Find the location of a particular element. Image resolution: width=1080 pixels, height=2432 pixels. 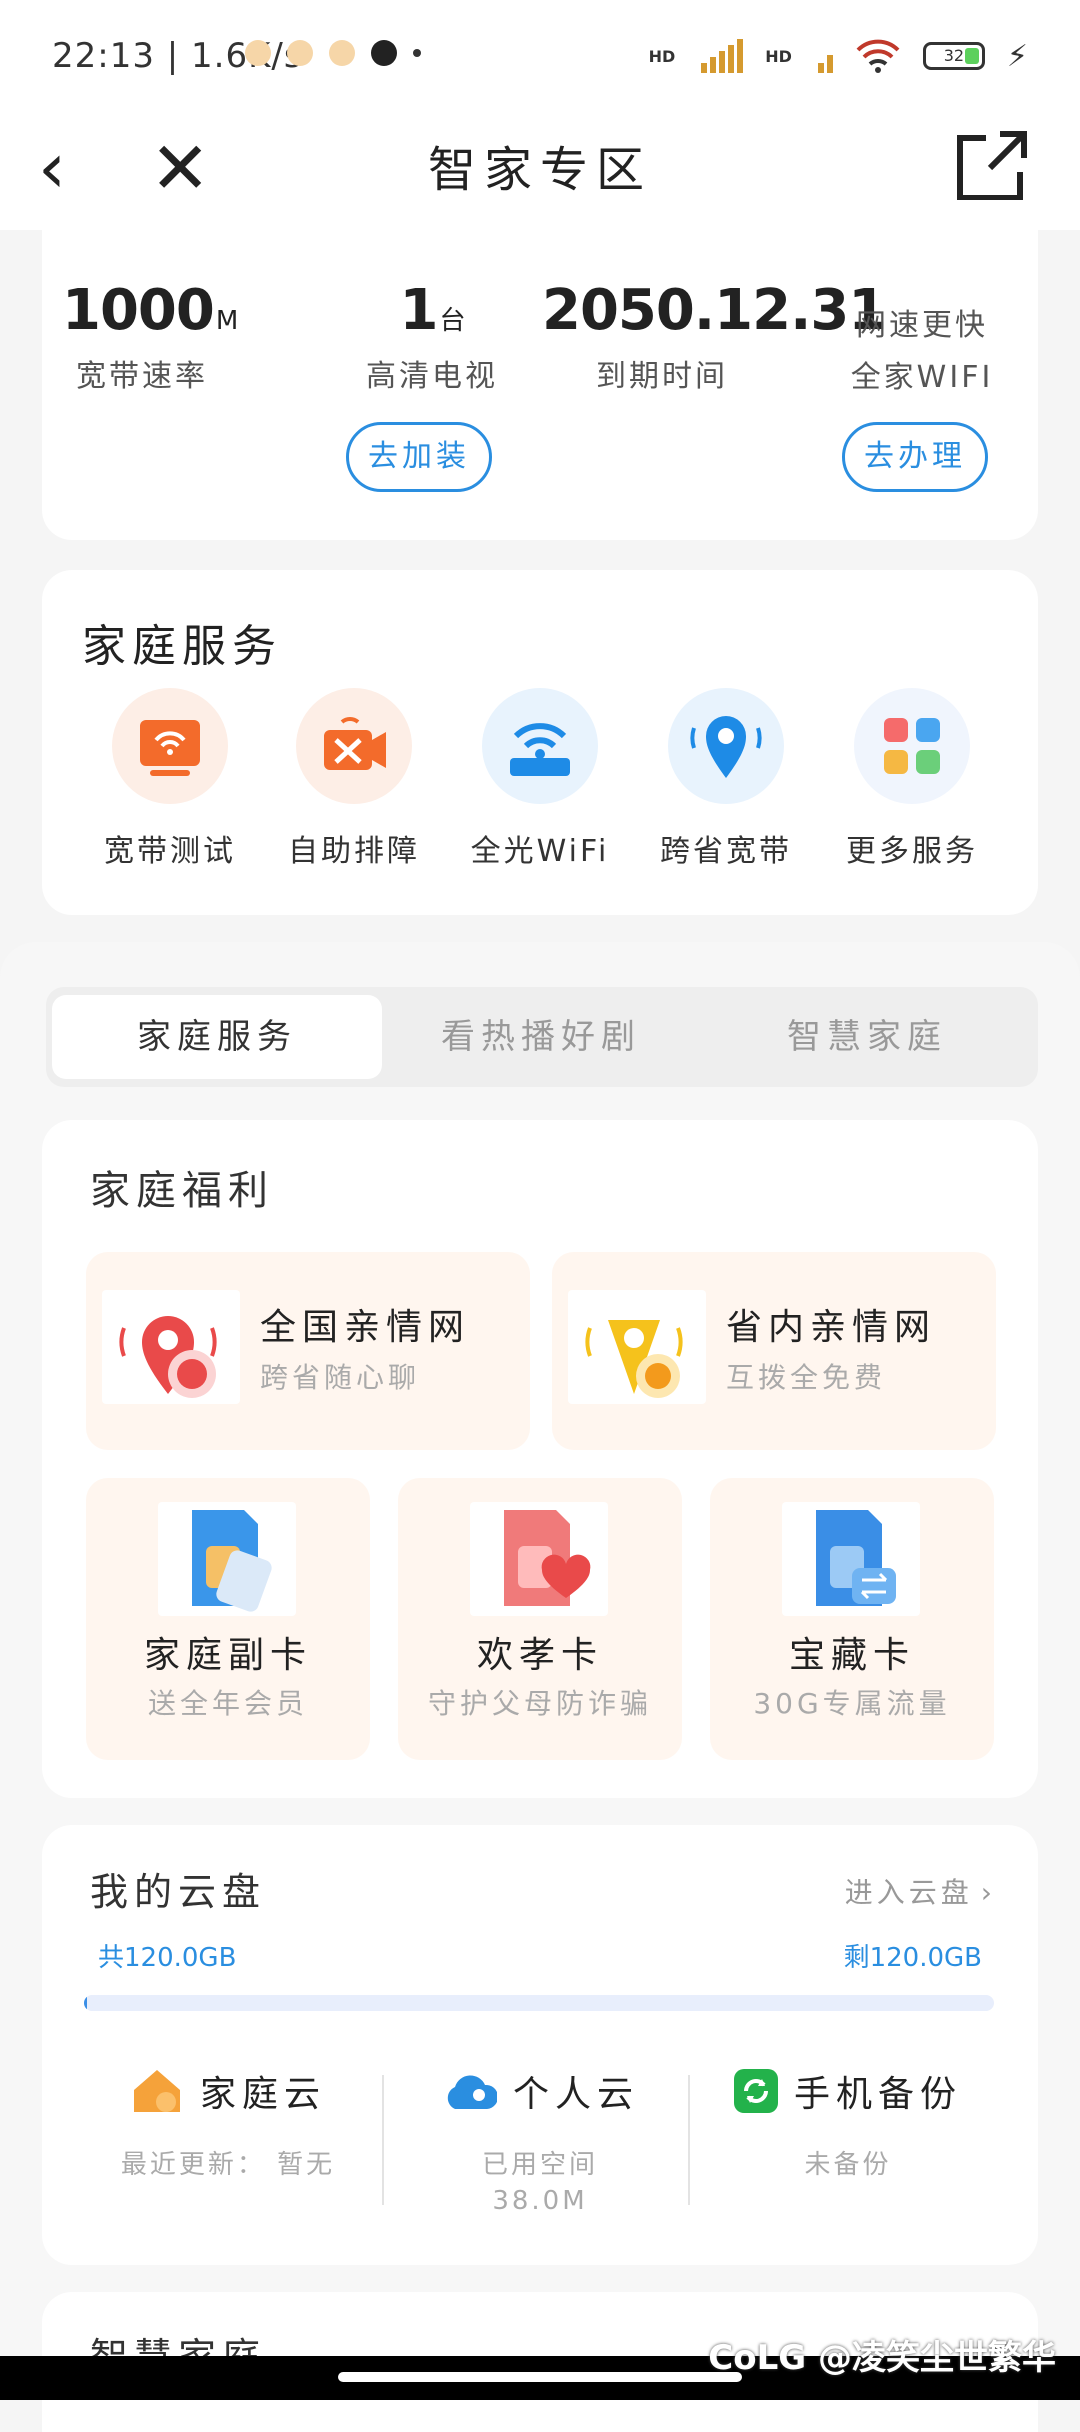

expire-stat: 2050.12.31 到期时间 is located at coordinates (714, 336).